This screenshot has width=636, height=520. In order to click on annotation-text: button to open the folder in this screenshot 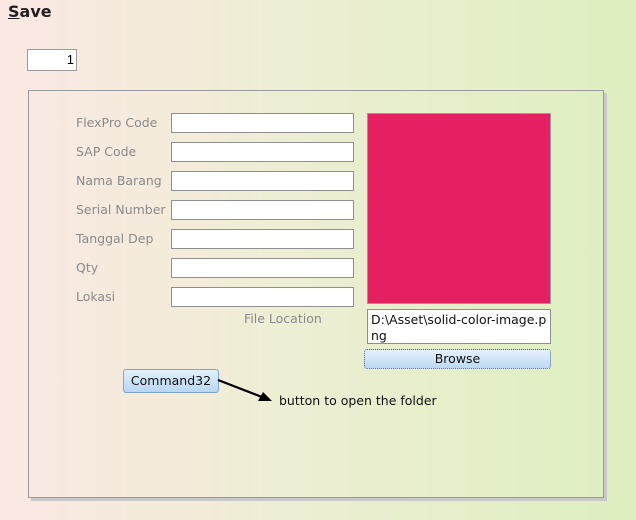, I will do `click(358, 400)`.